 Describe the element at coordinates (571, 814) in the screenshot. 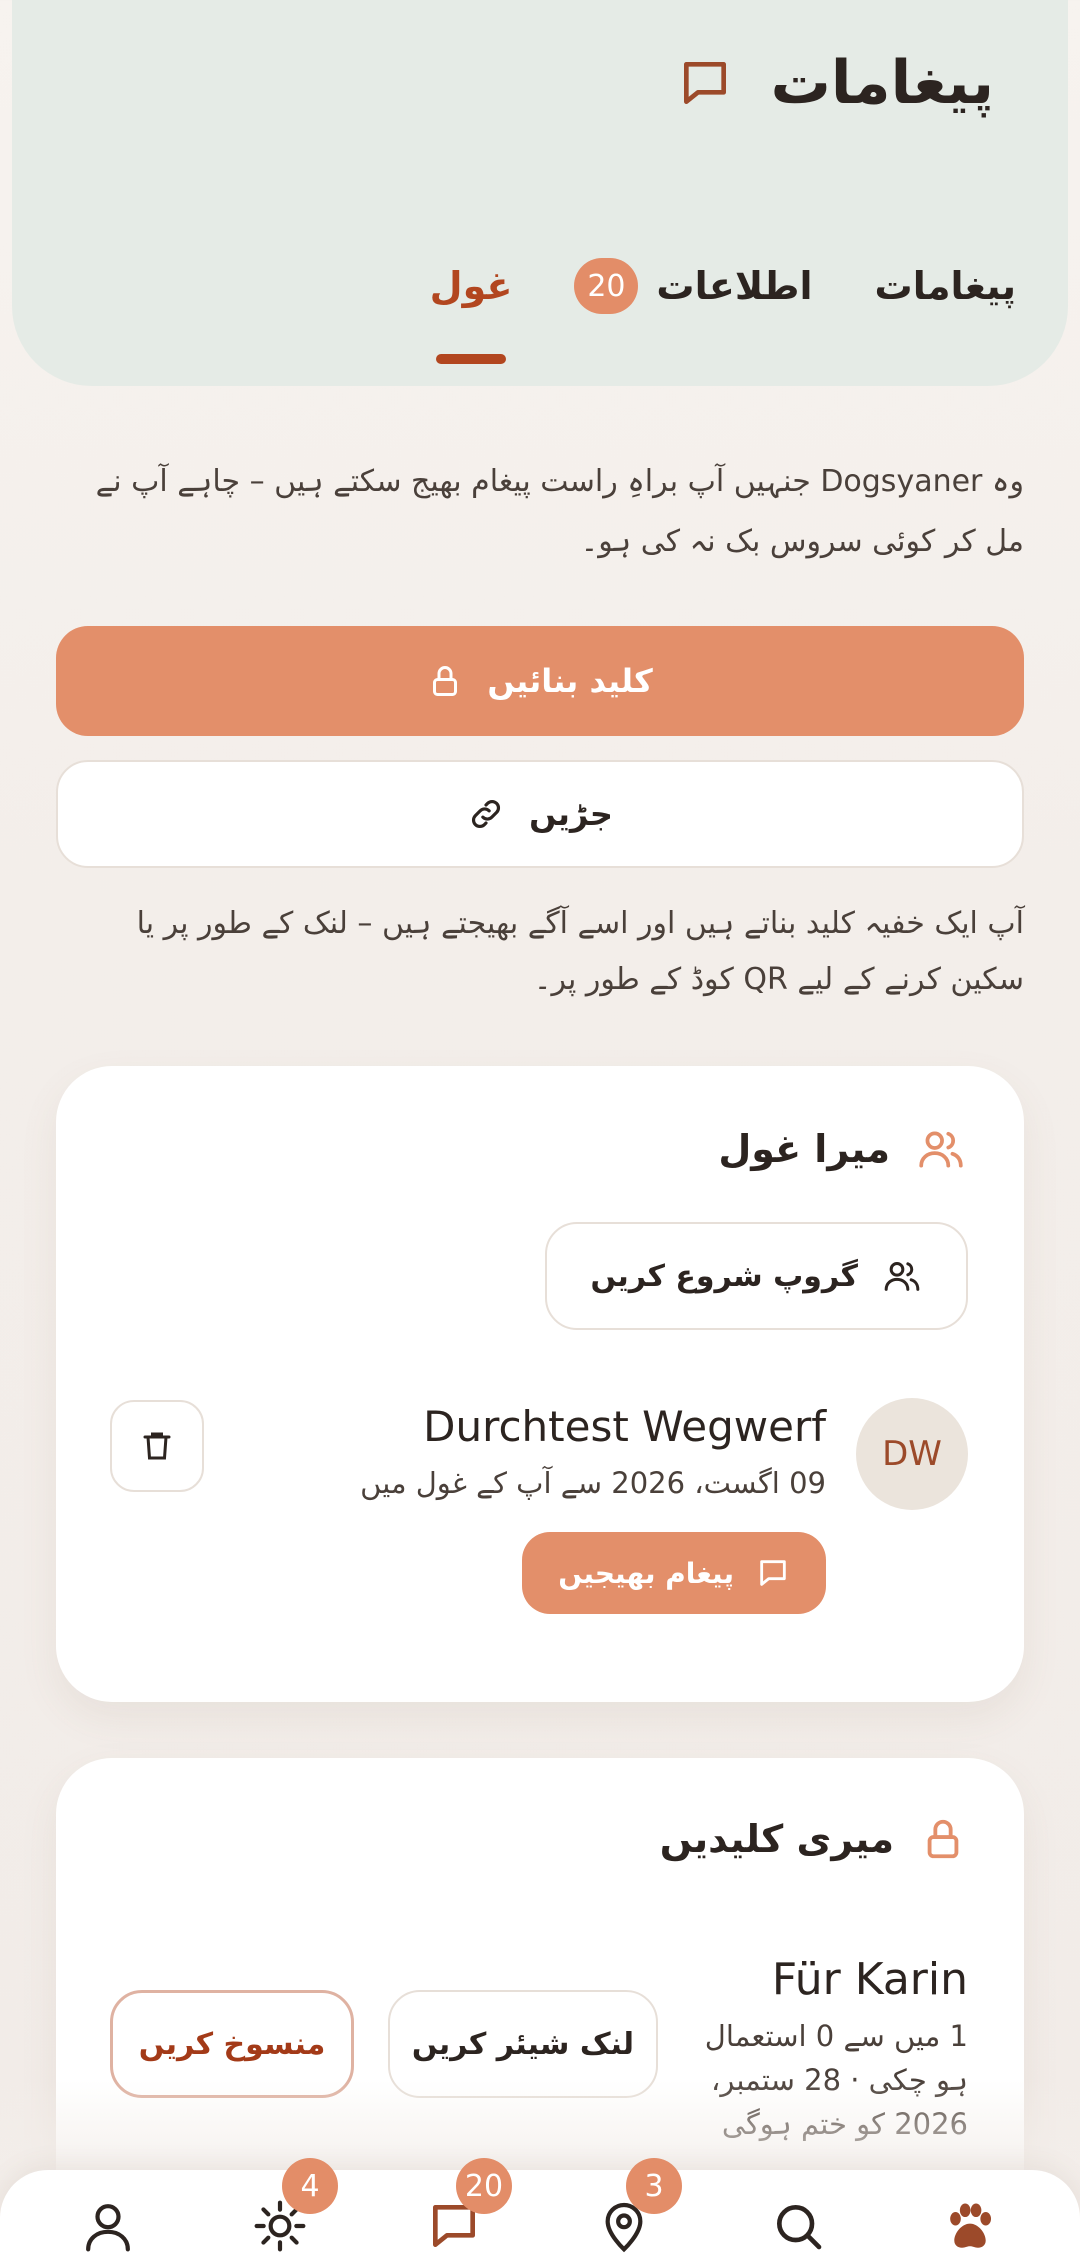

I see `join-label: جڑیں` at that location.